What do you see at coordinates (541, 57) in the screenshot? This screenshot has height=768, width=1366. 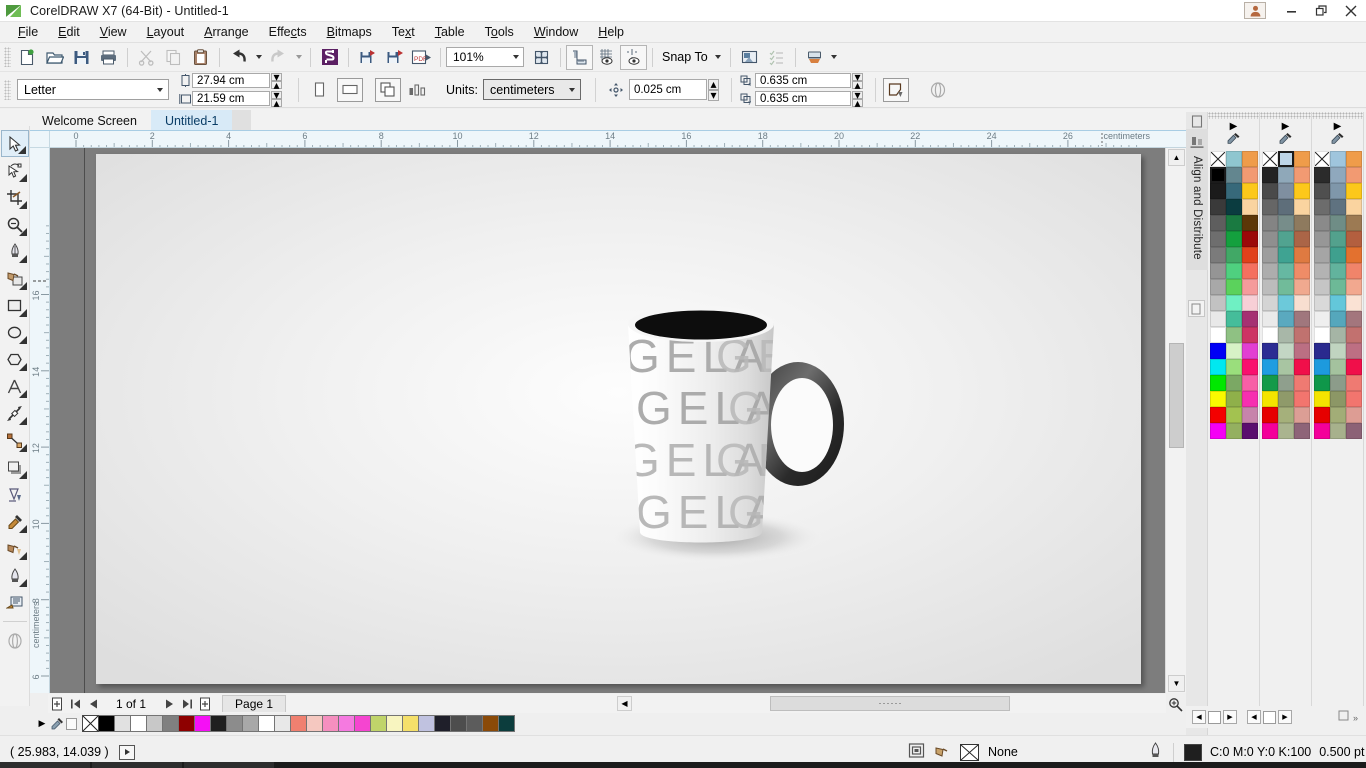 I see `full-screen-preview-icon` at bounding box center [541, 57].